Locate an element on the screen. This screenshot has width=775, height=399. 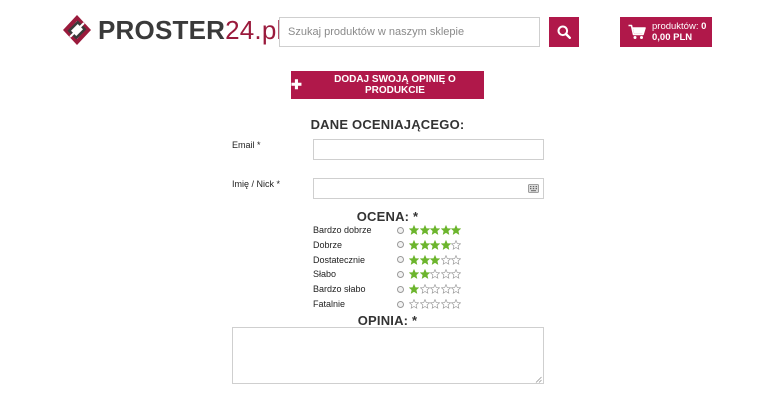
logo: PROSTER24.pl is located at coordinates (172, 30).